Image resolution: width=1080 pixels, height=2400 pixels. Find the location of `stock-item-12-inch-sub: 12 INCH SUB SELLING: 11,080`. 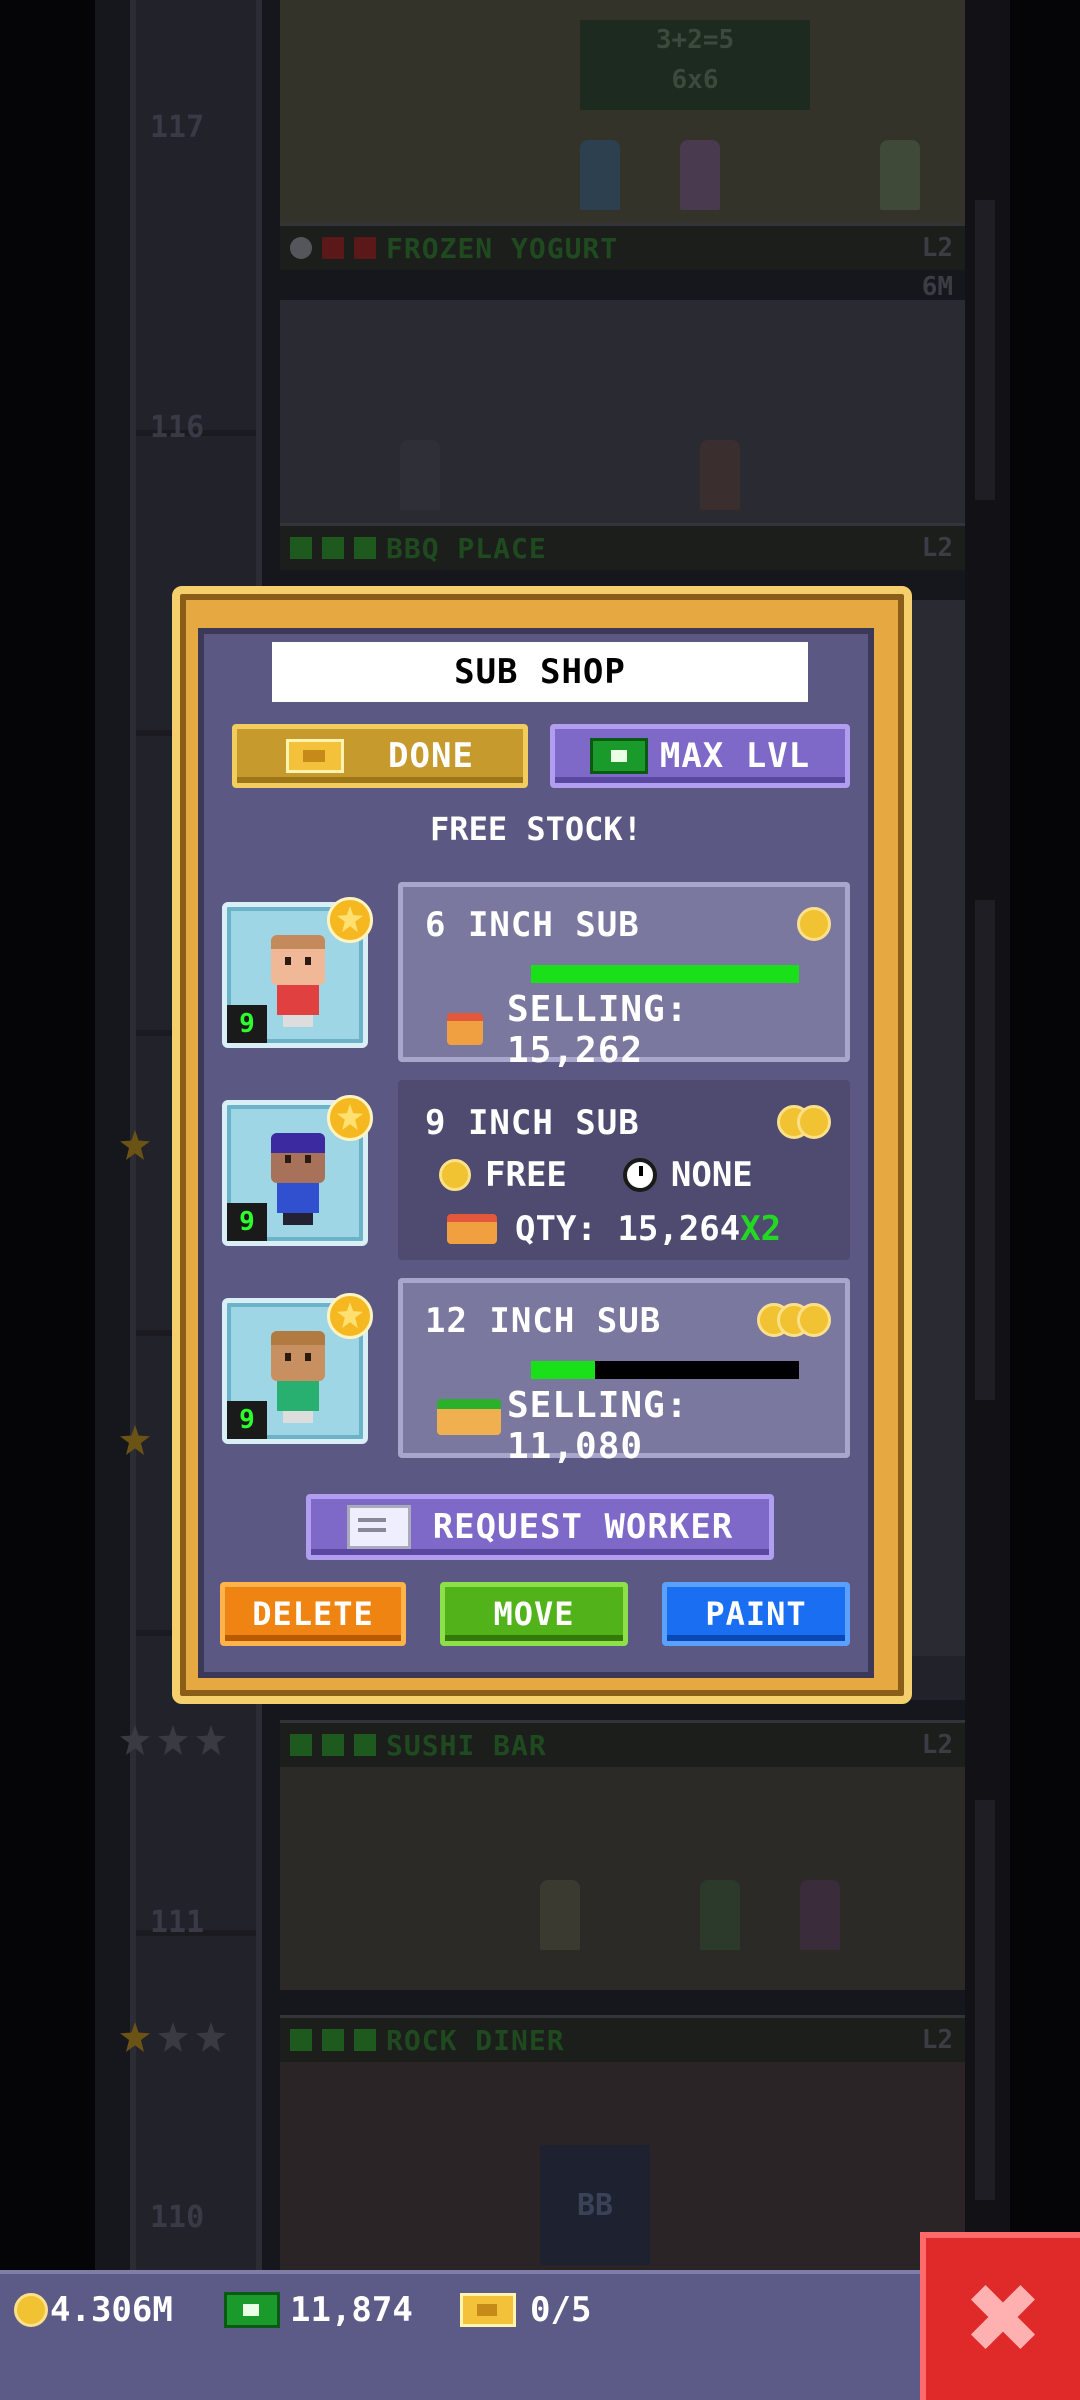

stock-item-12-inch-sub: 12 INCH SUB SELLING: 11,080 is located at coordinates (624, 1372).